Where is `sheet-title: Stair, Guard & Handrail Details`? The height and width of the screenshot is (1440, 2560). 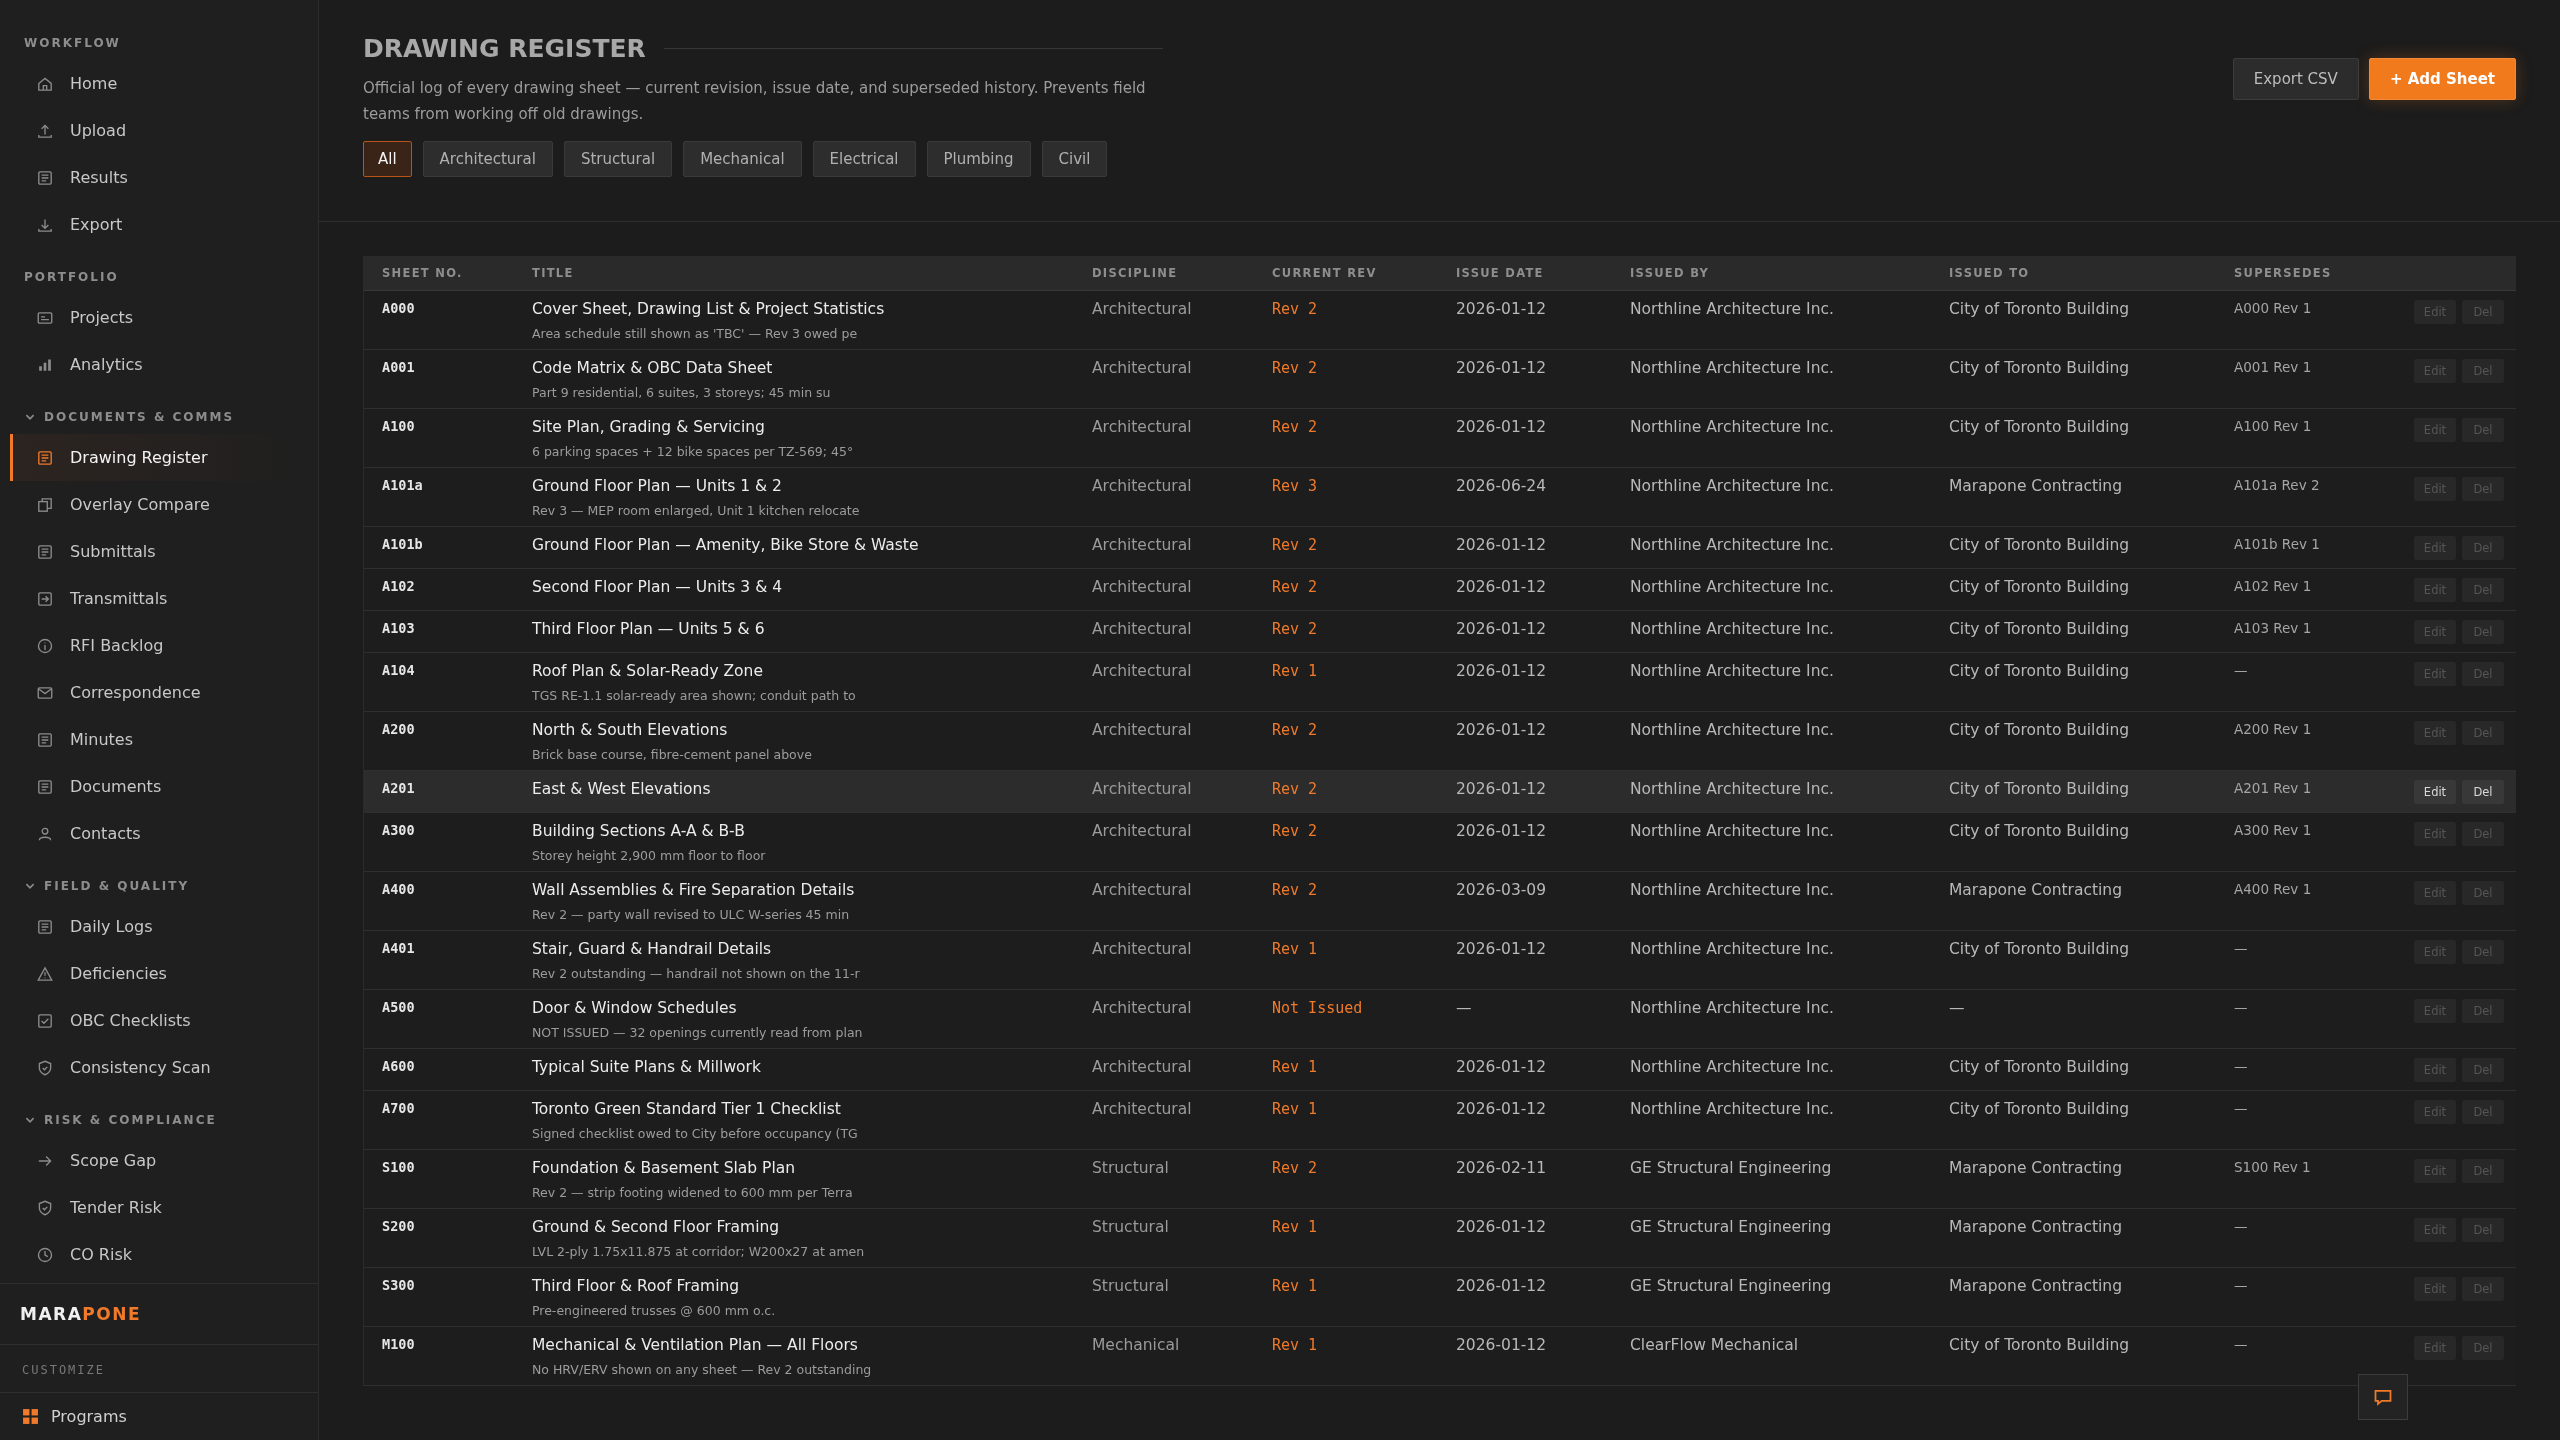 sheet-title: Stair, Guard & Handrail Details is located at coordinates (652, 949).